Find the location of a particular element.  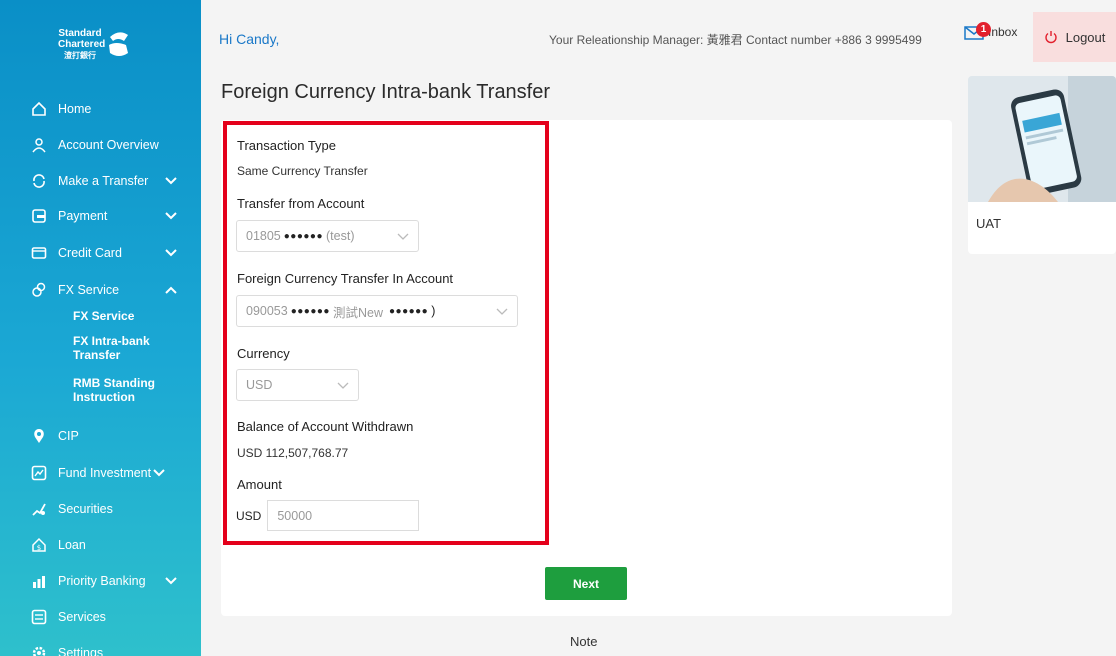

in-account-masked-2: ●●●●●● is located at coordinates (408, 311).